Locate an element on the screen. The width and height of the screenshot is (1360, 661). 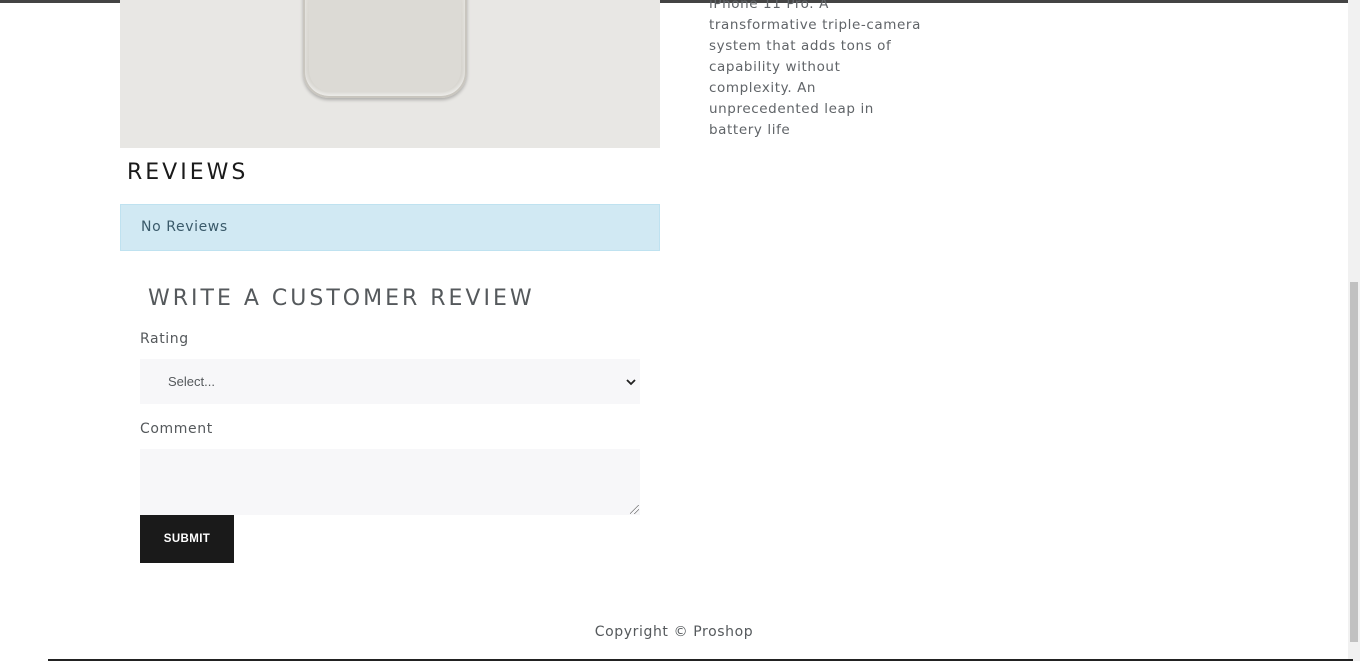
scrollbar-thumb is located at coordinates (1354, 462).